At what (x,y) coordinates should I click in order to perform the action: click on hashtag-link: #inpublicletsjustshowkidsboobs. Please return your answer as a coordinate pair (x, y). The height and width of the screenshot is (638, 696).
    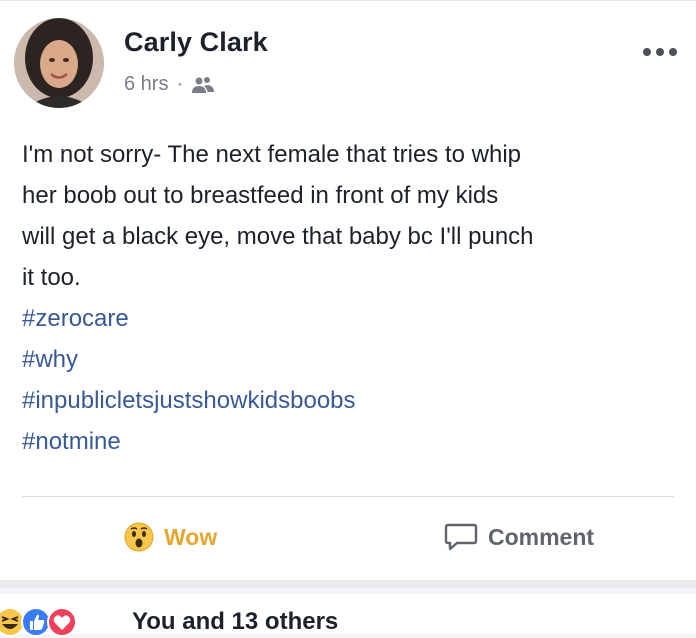
    Looking at the image, I should click on (352, 400).